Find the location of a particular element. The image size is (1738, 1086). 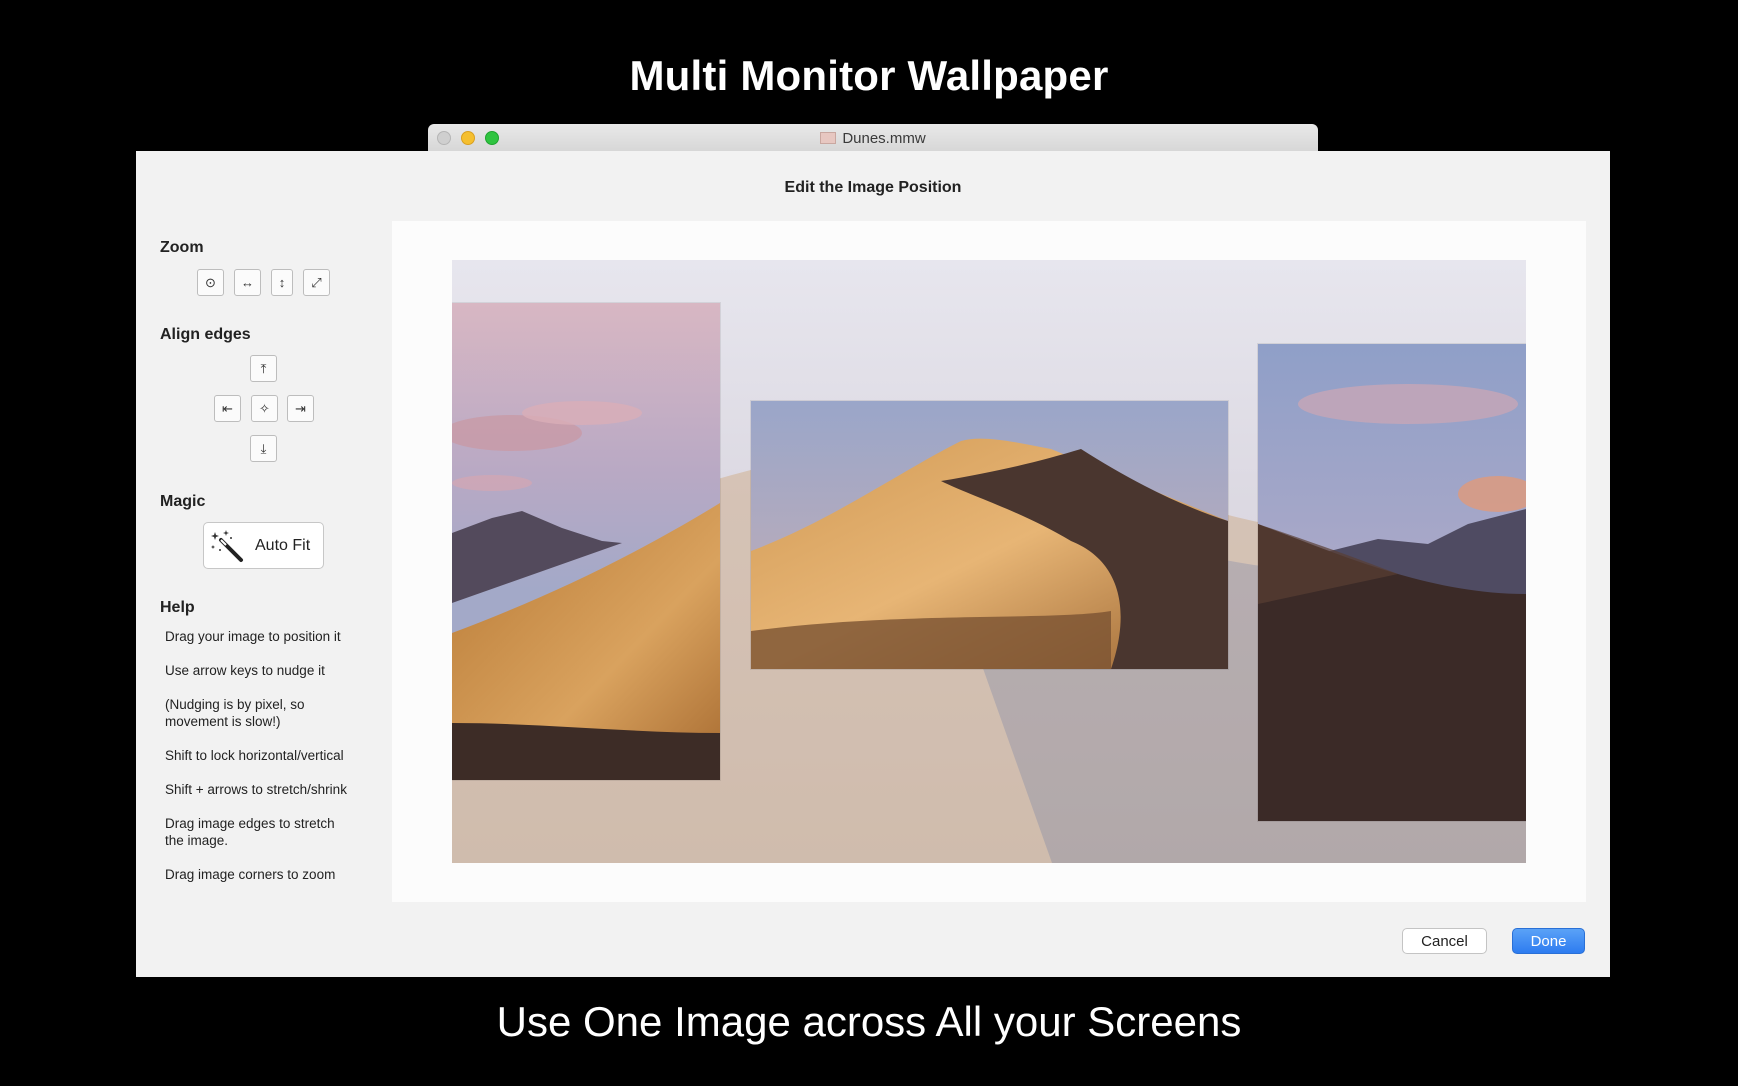

magic-section-label: Magic is located at coordinates (183, 501).